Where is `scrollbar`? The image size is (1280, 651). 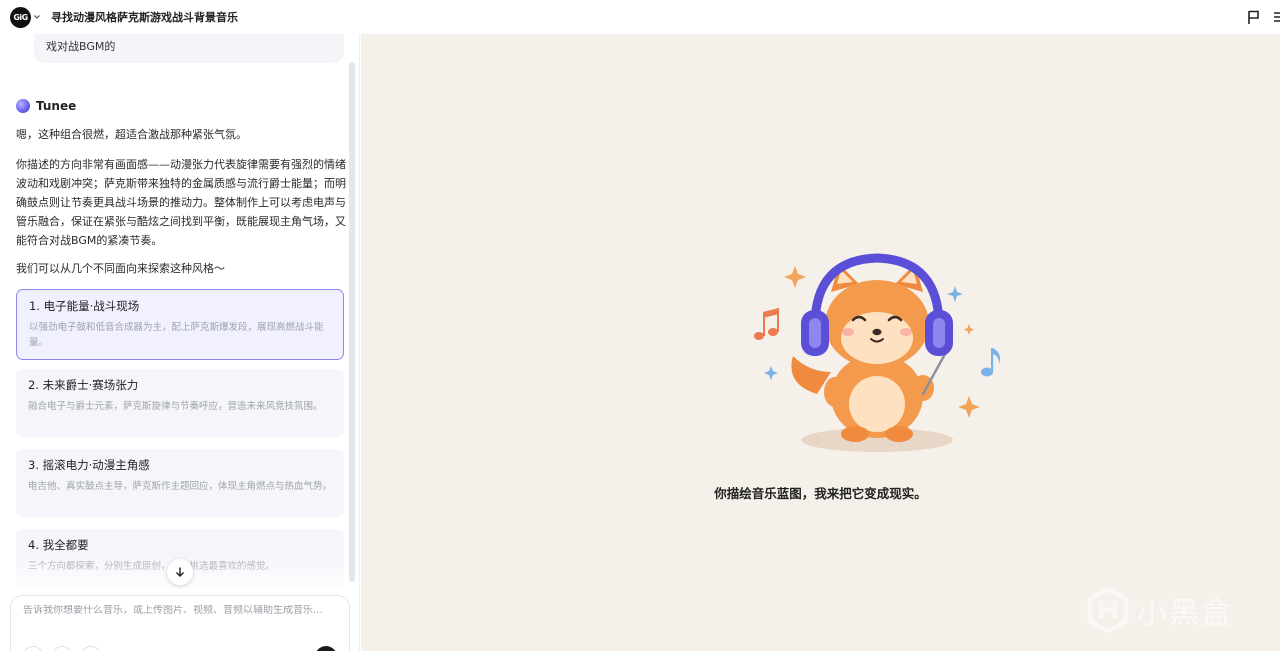 scrollbar is located at coordinates (352, 322).